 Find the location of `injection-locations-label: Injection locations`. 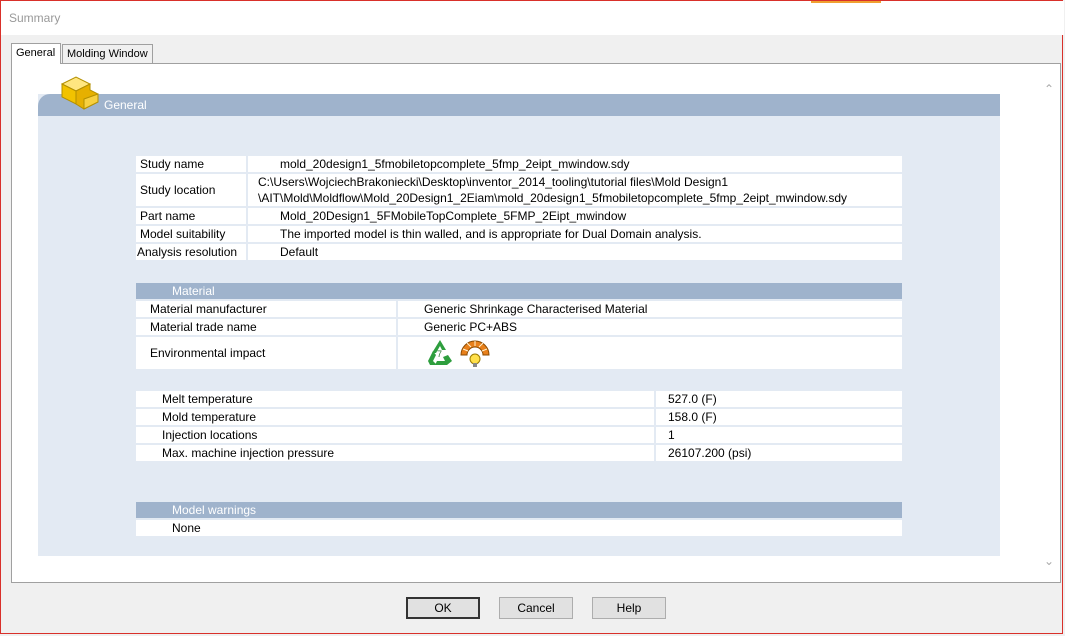

injection-locations-label: Injection locations is located at coordinates (395, 435).